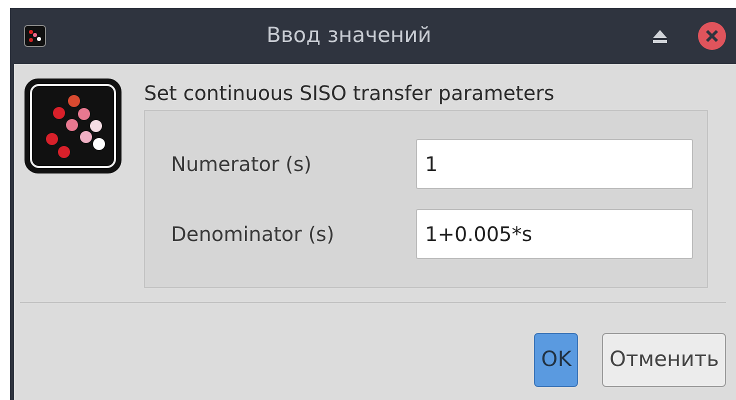  I want to click on eject-icon, so click(660, 36).